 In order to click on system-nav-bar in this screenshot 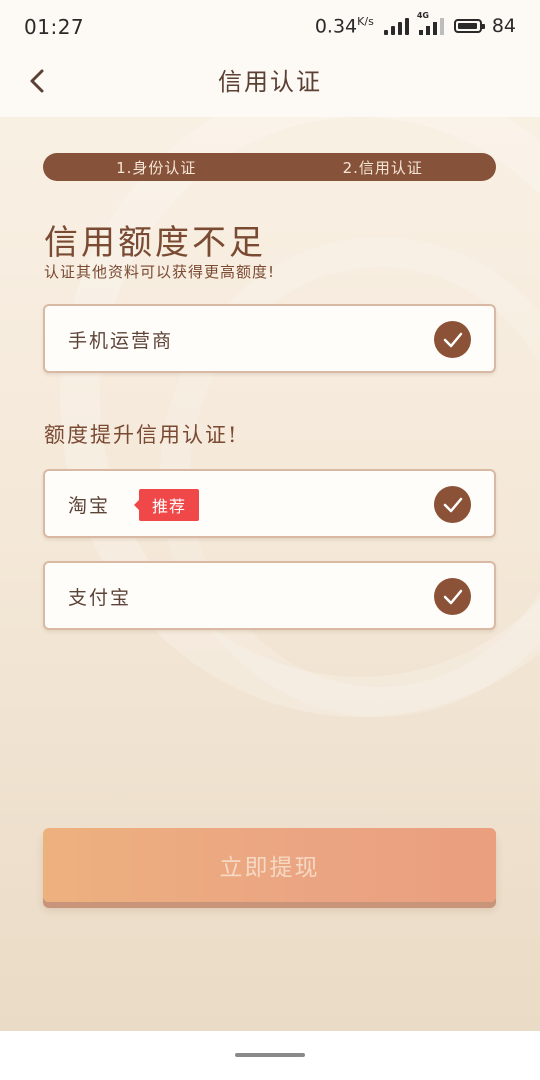, I will do `click(270, 1055)`.